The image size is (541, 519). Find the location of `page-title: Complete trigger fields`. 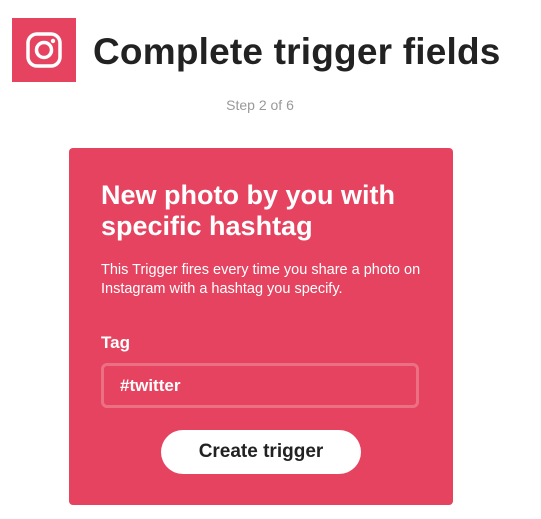

page-title: Complete trigger fields is located at coordinates (297, 51).